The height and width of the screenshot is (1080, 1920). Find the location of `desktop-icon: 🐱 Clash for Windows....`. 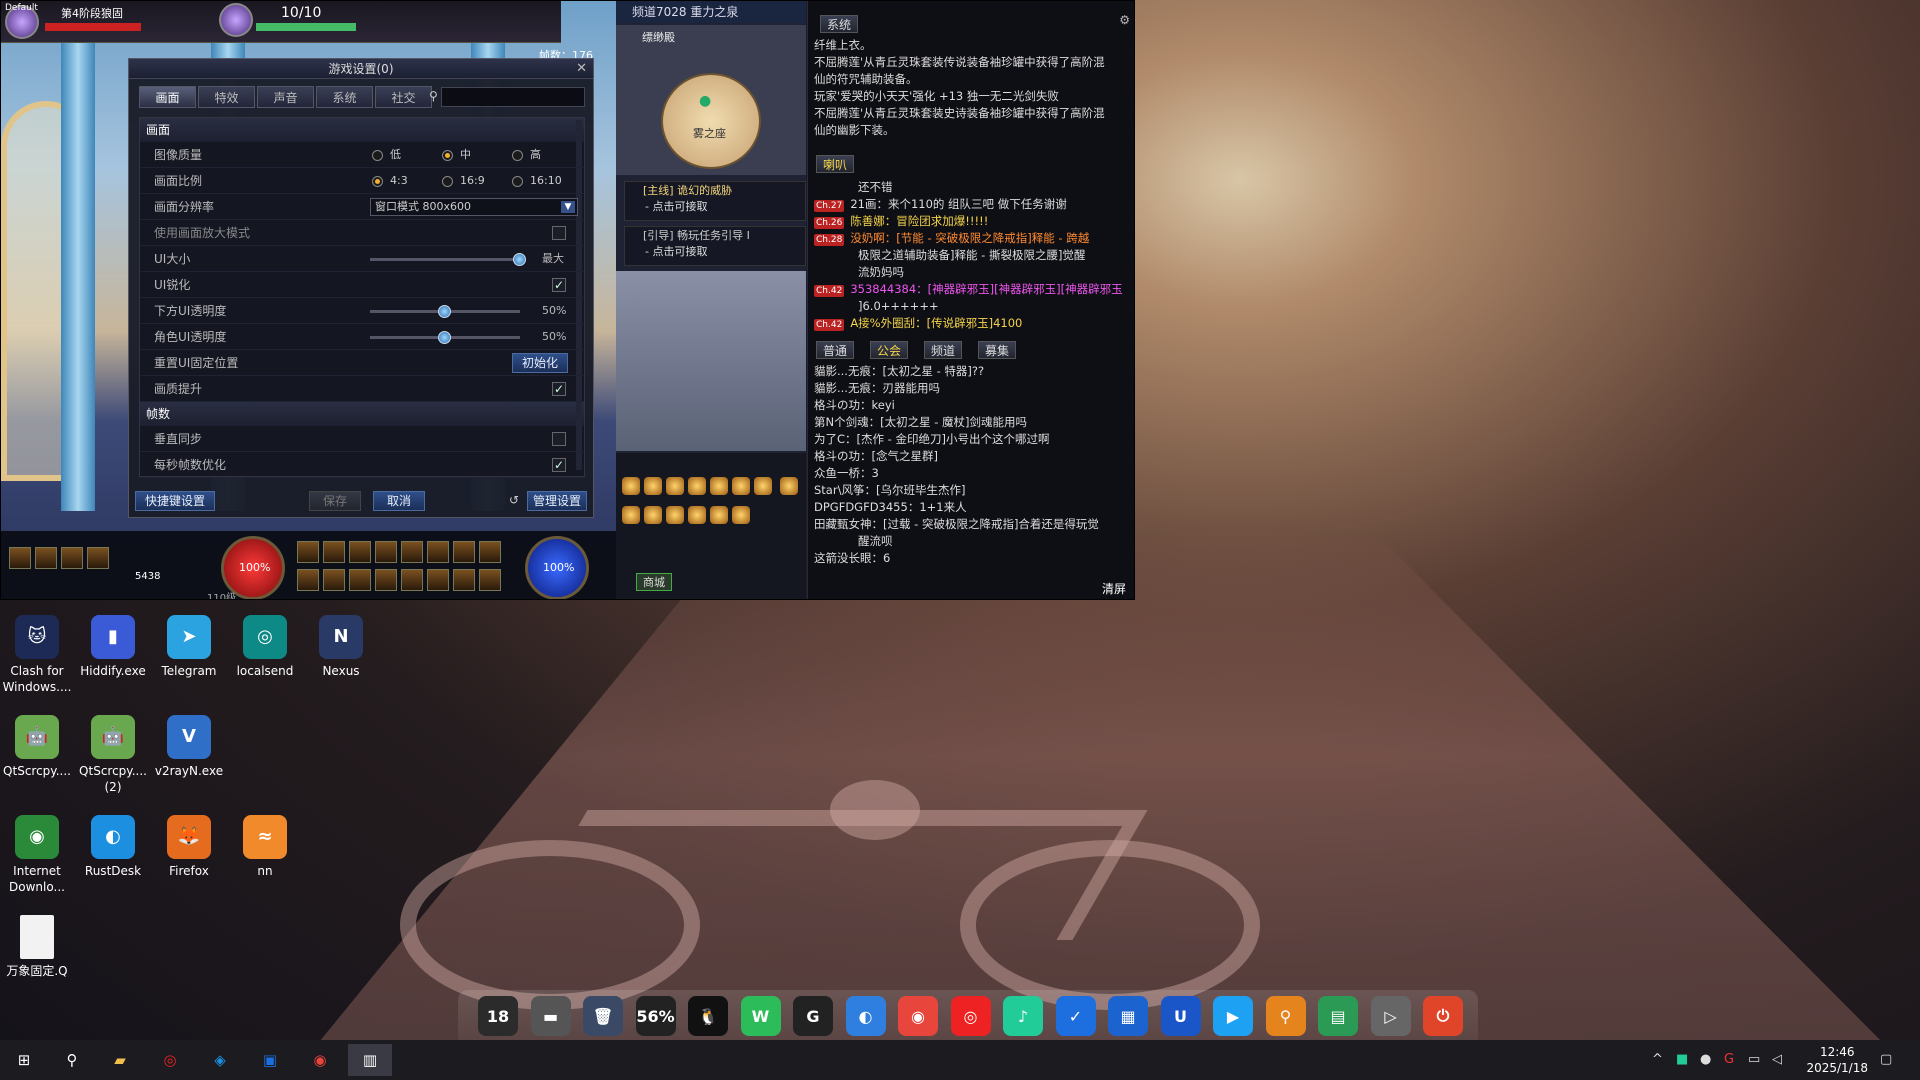

desktop-icon: 🐱 Clash for Windows.... is located at coordinates (37, 655).